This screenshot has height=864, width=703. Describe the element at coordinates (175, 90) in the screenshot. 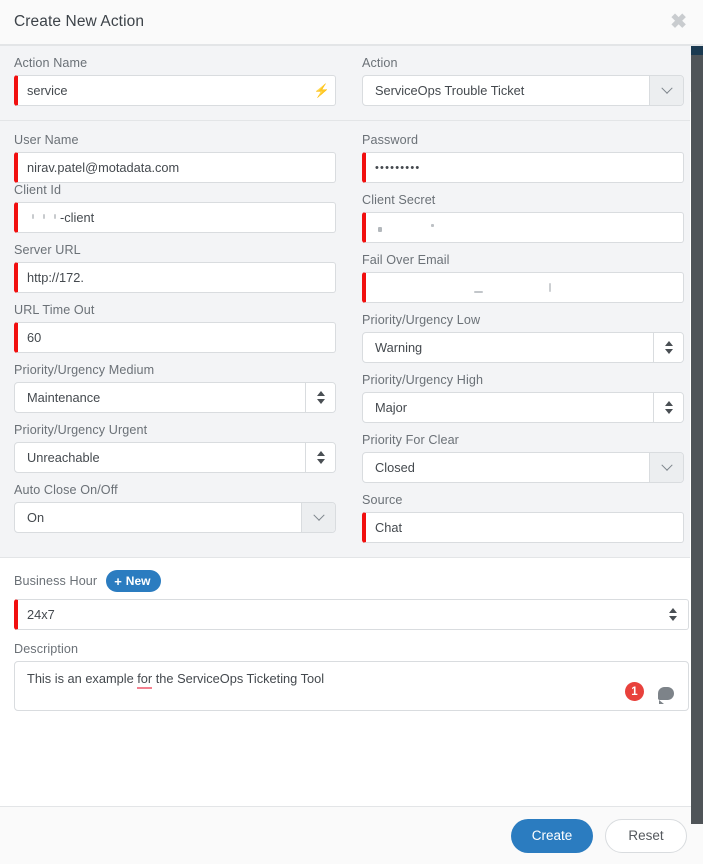

I see `action-name-input: service ⚡` at that location.